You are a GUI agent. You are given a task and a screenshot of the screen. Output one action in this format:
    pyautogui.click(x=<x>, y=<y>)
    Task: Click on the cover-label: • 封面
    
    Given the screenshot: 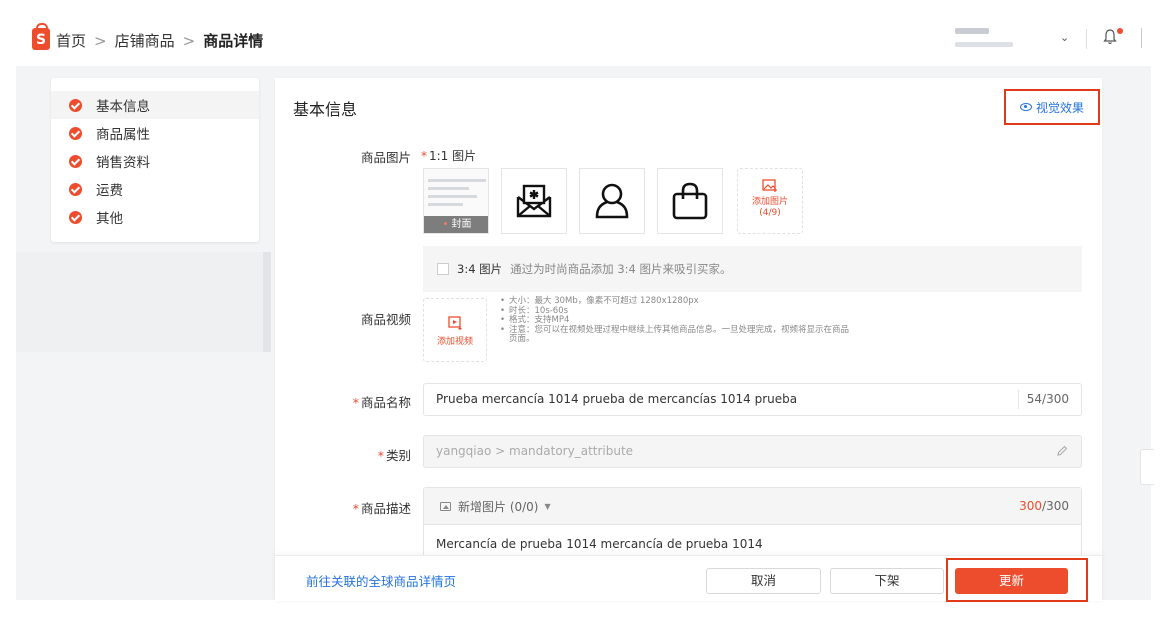 What is the action you would take?
    pyautogui.click(x=456, y=224)
    